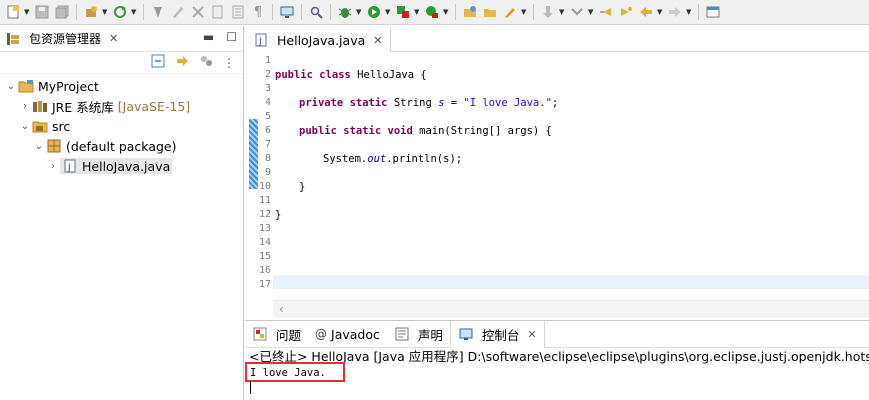 The width and height of the screenshot is (869, 400). What do you see at coordinates (510, 12) in the screenshot?
I see `pencil-icon` at bounding box center [510, 12].